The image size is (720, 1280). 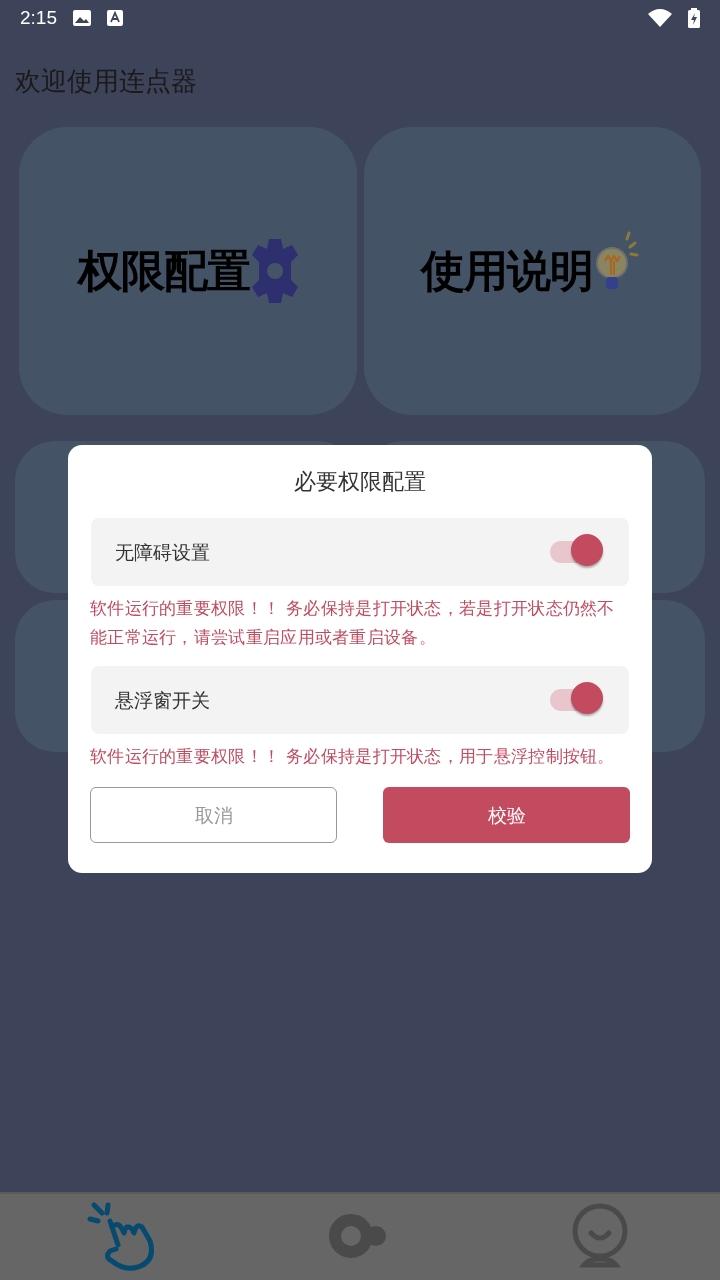 What do you see at coordinates (694, 18) in the screenshot?
I see `battery-icon` at bounding box center [694, 18].